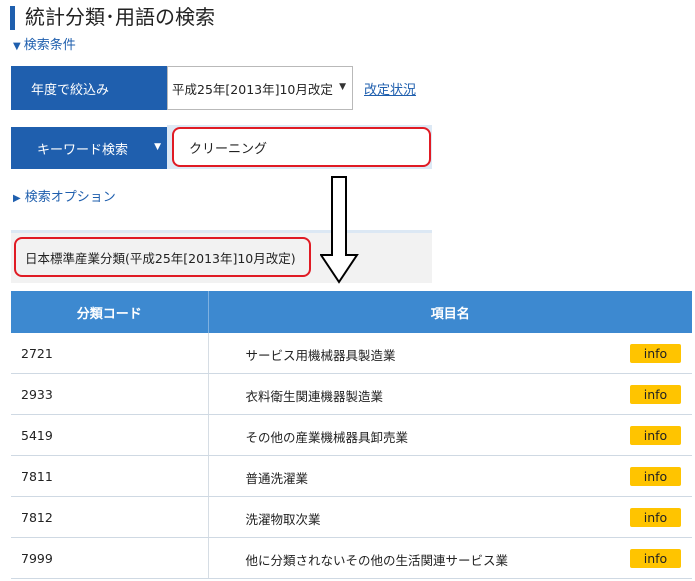 This screenshot has width=695, height=581. Describe the element at coordinates (450, 517) in the screenshot. I see `row-name-cell: 洗濯物取次業 info` at that location.